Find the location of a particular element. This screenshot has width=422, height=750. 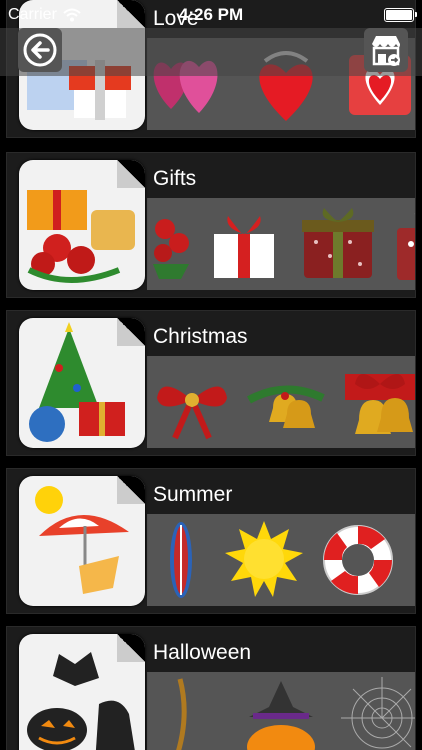

battery-fill is located at coordinates (399, 15).